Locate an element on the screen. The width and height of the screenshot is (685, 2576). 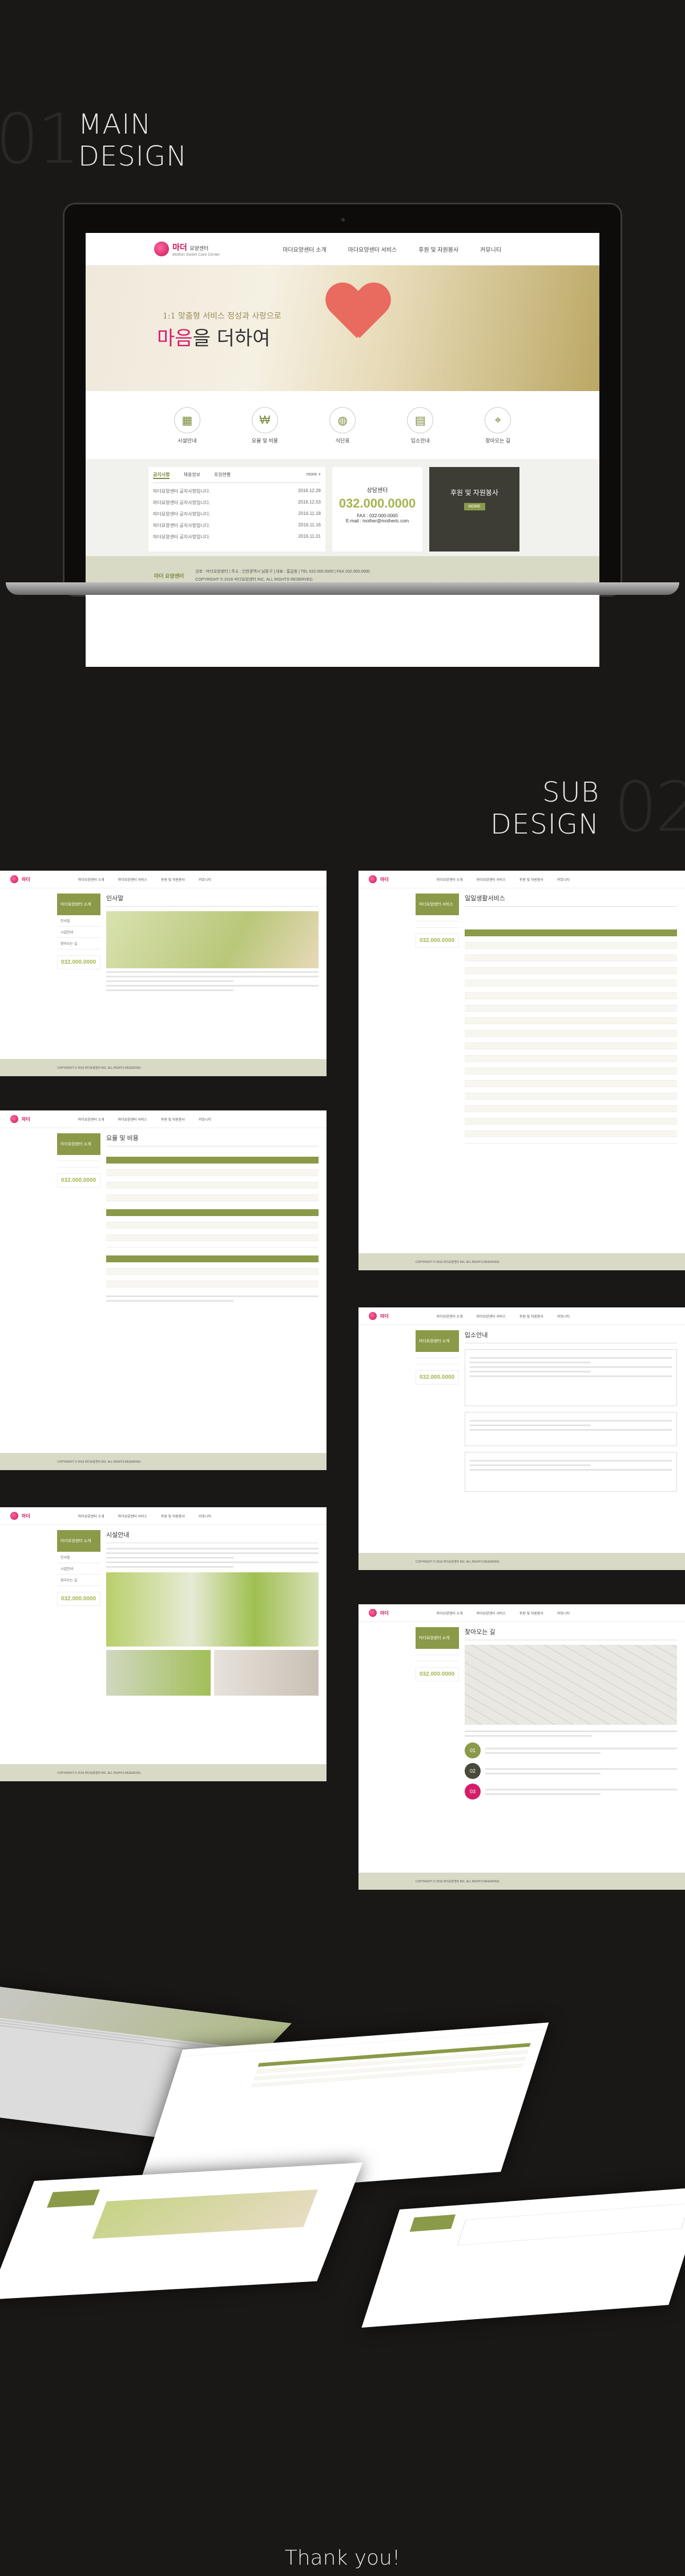
laptop-base is located at coordinates (342, 588).